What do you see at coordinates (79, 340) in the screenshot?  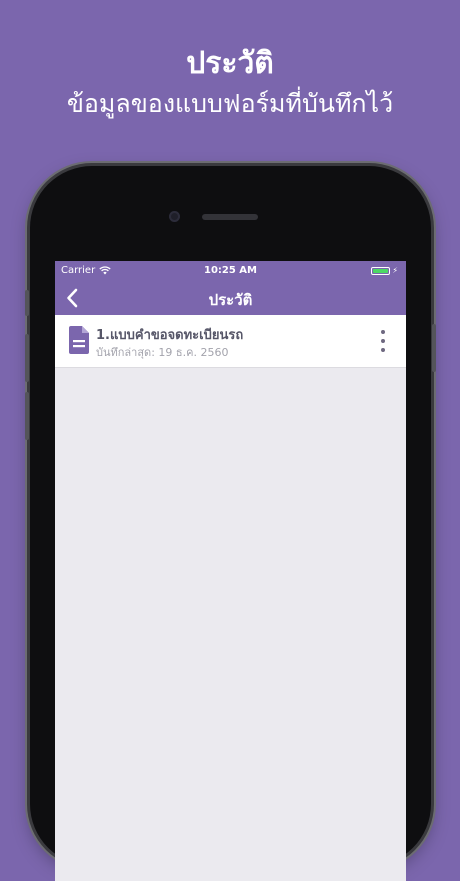 I see `document-icon` at bounding box center [79, 340].